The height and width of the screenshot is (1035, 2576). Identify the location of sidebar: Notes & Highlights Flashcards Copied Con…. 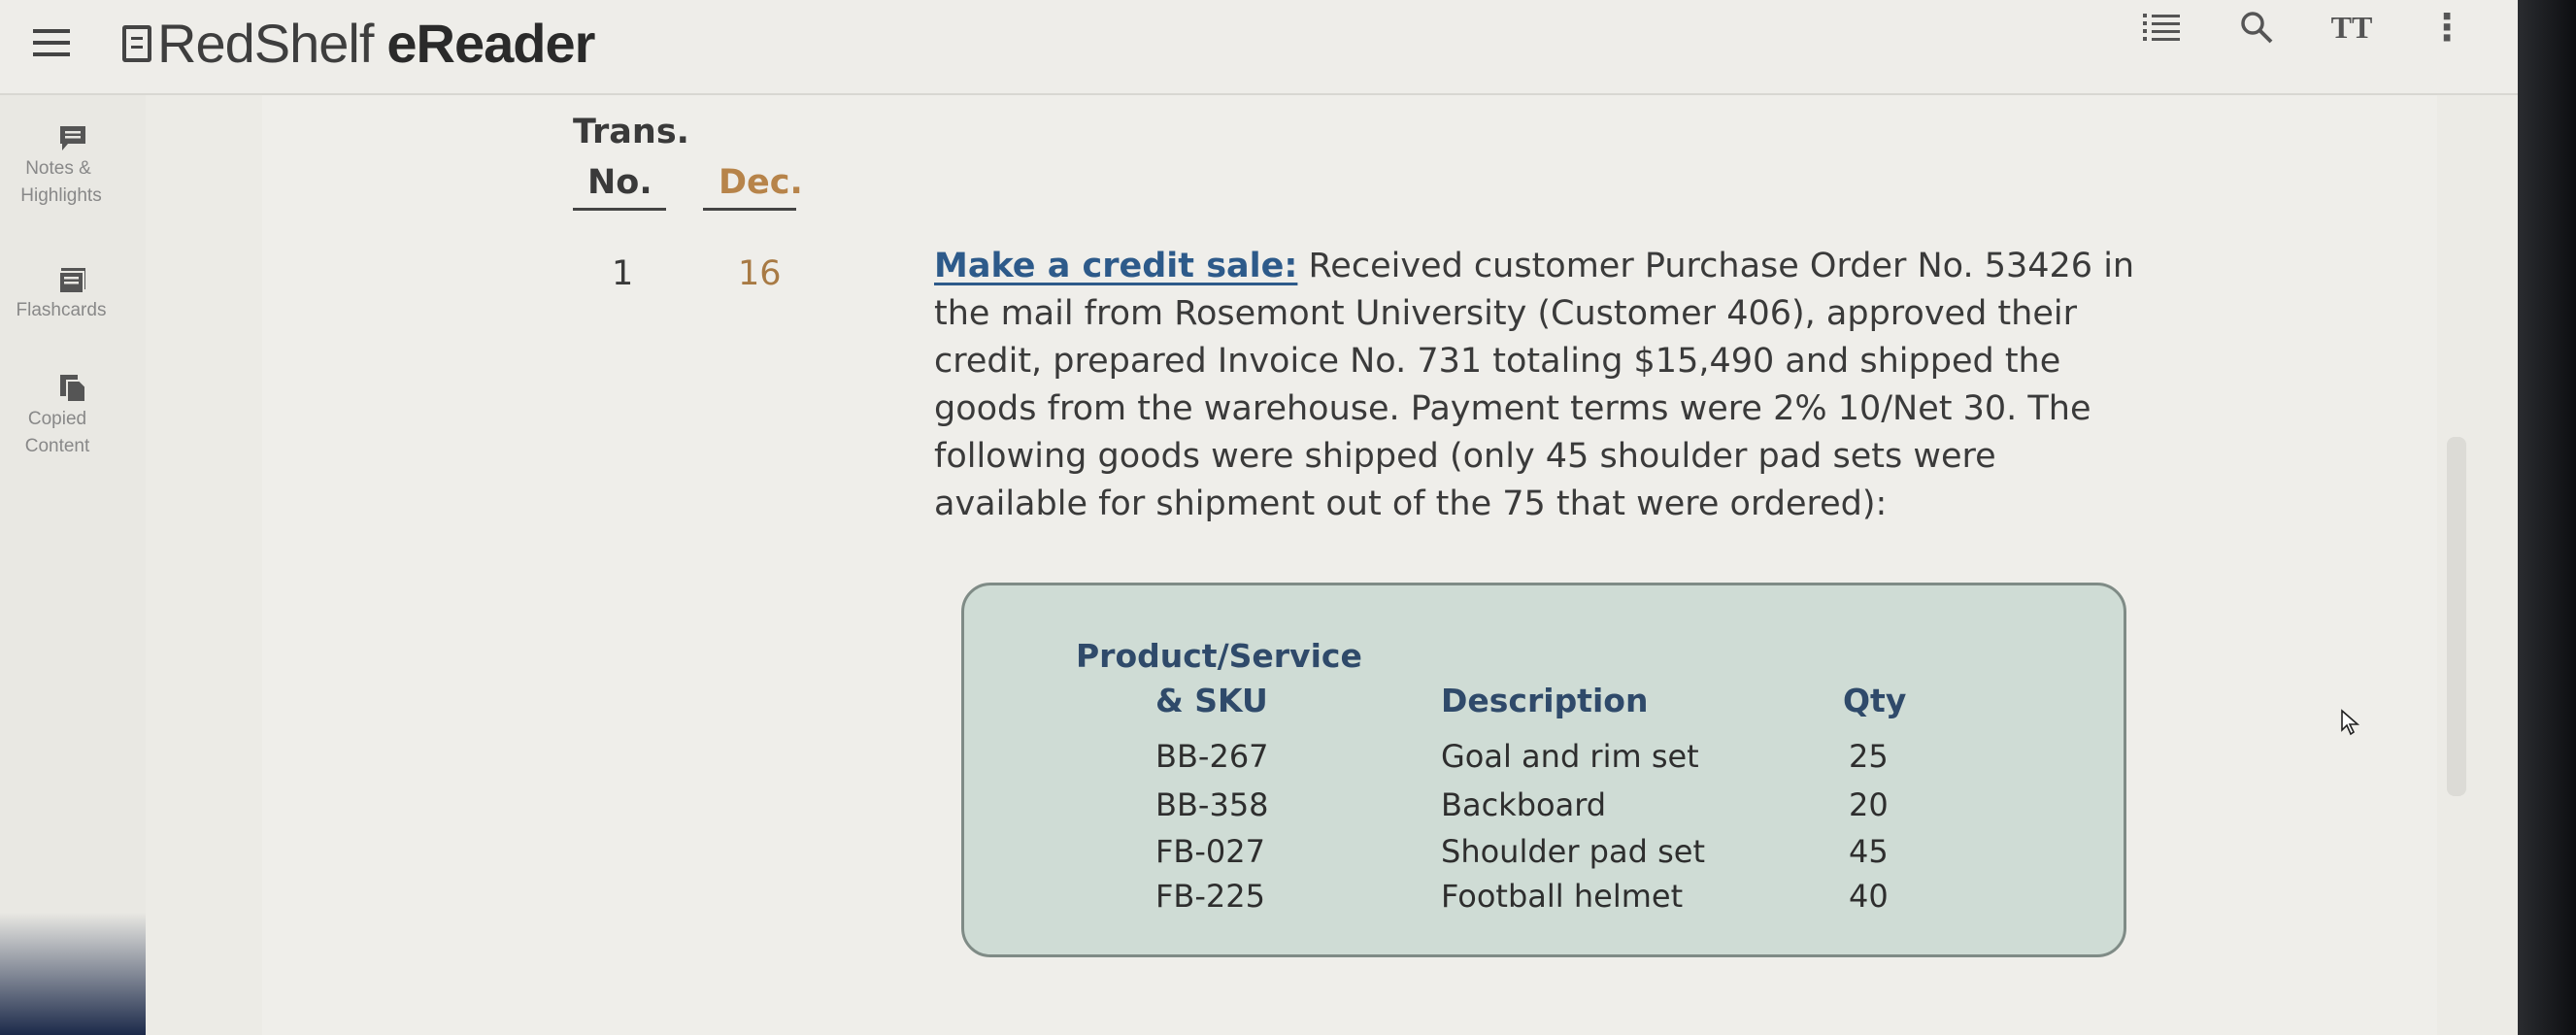
(73, 565).